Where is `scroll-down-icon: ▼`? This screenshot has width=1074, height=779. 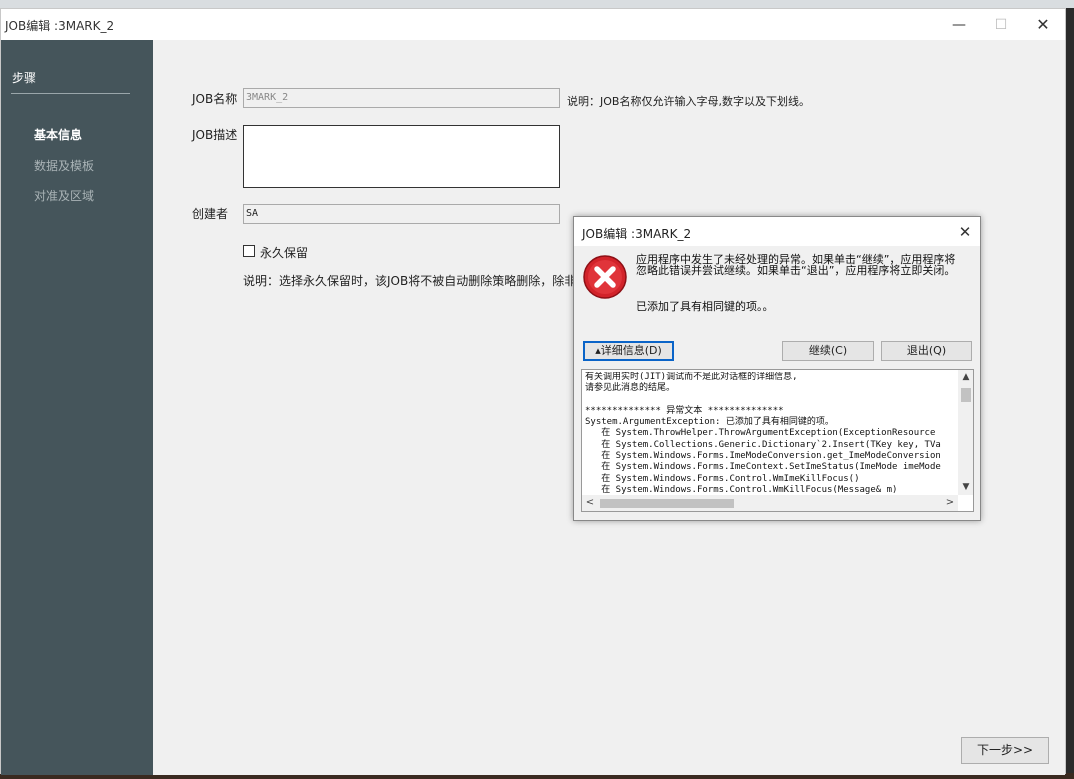 scroll-down-icon: ▼ is located at coordinates (965, 487).